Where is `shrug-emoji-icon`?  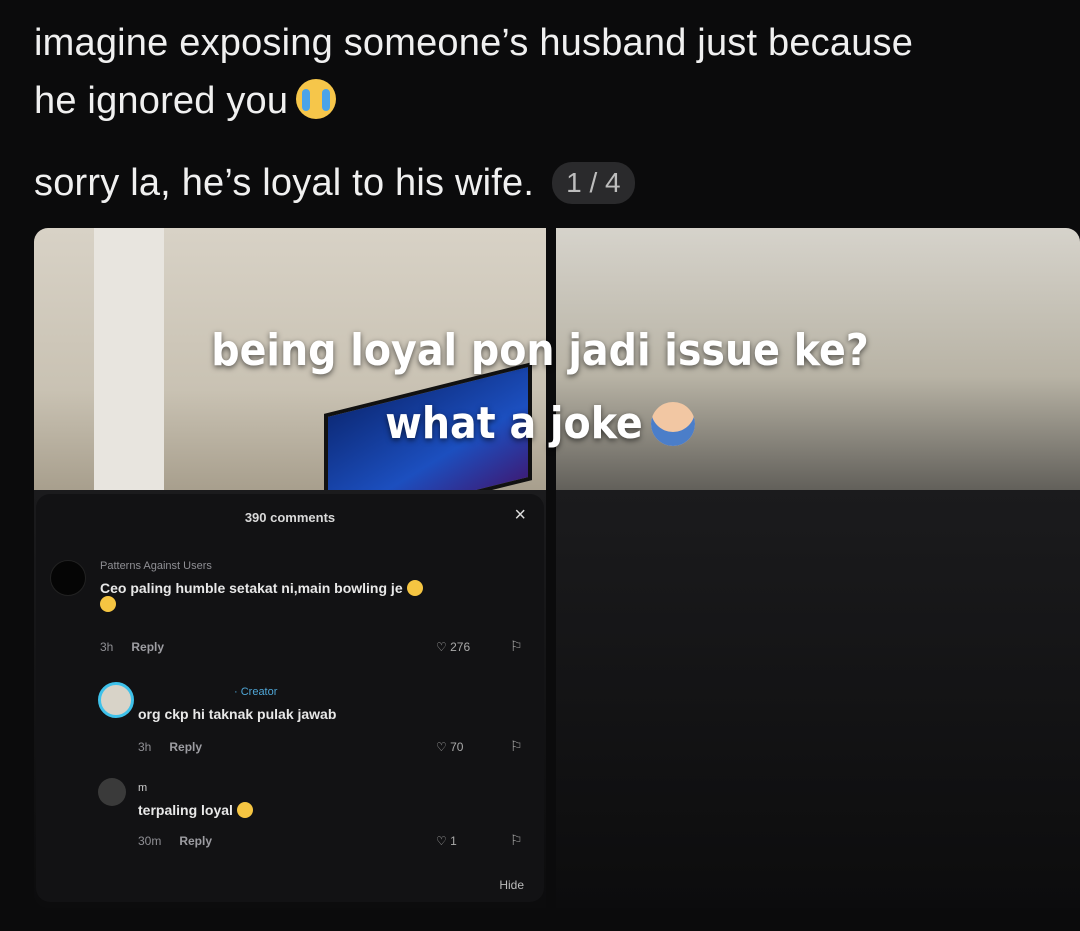 shrug-emoji-icon is located at coordinates (672, 424).